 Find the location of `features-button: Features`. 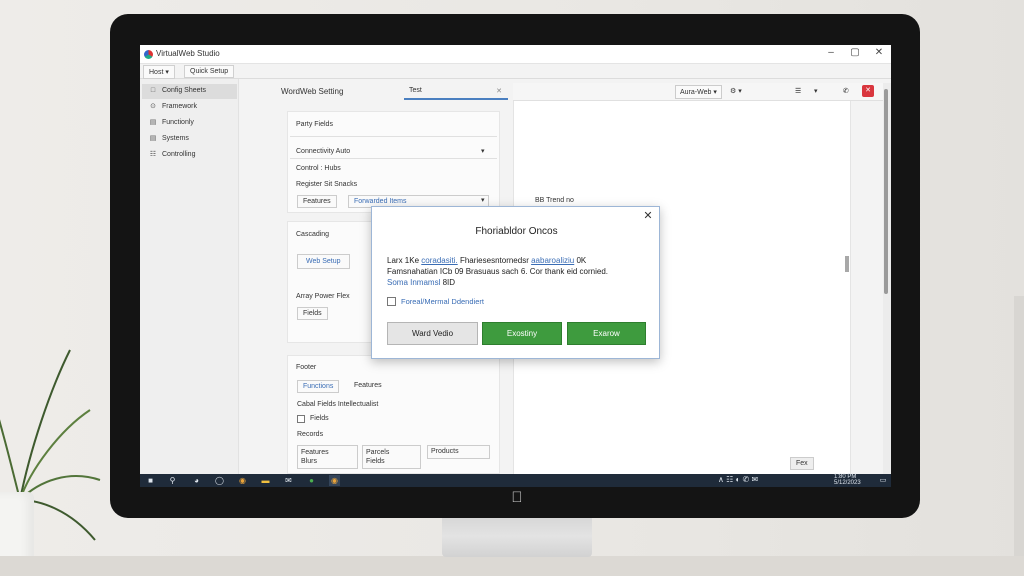

features-button: Features is located at coordinates (317, 201).